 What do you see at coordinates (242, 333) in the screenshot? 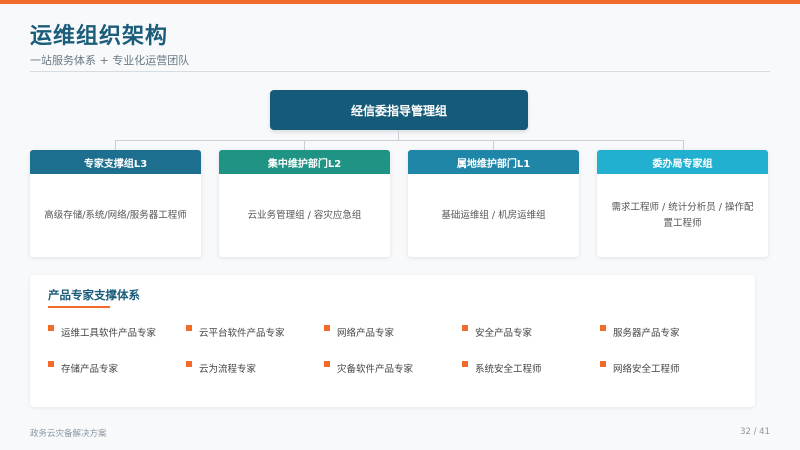
I see `expert-label: 云平台软件产品专家` at bounding box center [242, 333].